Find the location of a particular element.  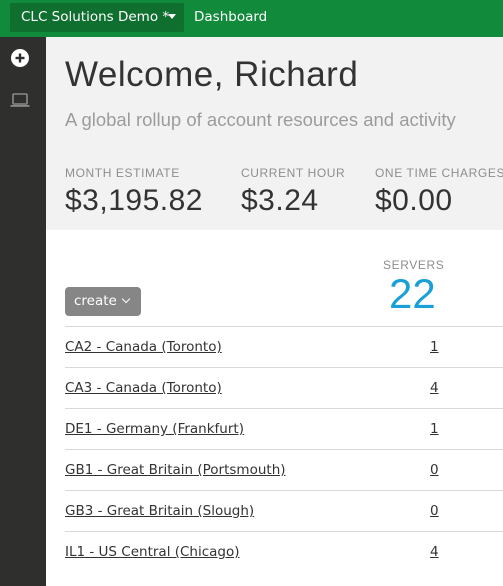

create-button-label: create is located at coordinates (95, 301).